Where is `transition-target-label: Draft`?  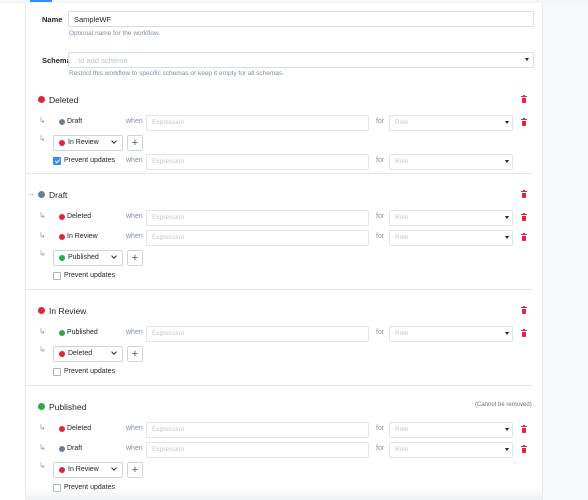 transition-target-label: Draft is located at coordinates (75, 121).